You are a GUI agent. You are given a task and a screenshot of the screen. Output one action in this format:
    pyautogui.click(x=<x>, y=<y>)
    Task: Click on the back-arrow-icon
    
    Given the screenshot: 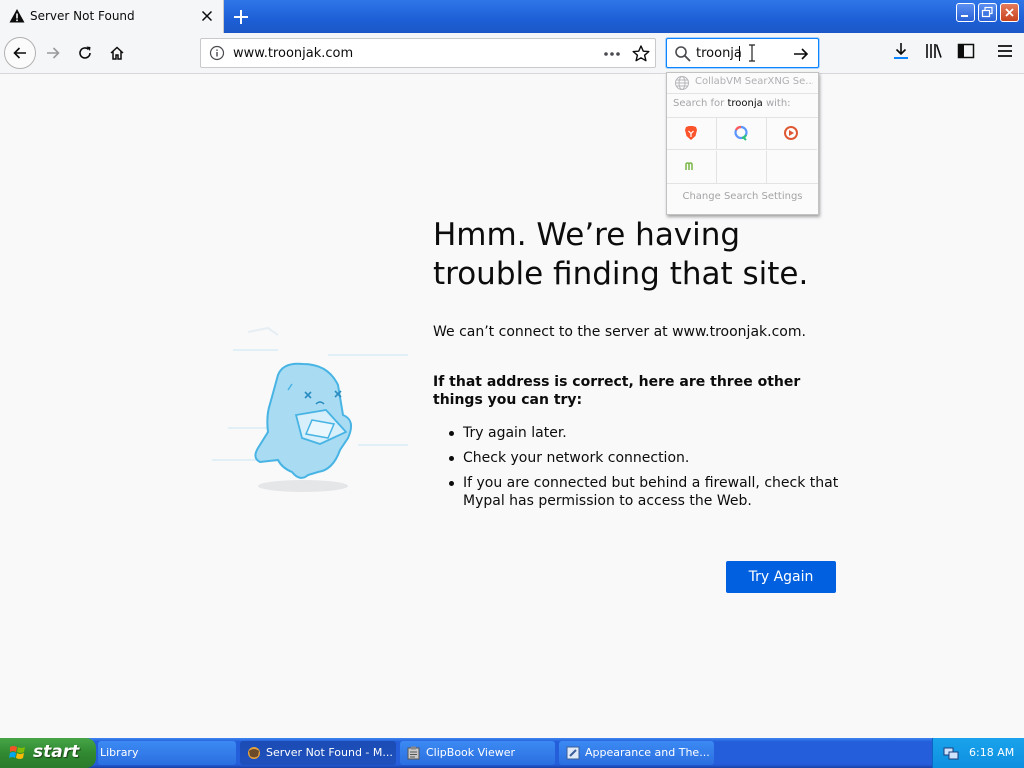 What is the action you would take?
    pyautogui.click(x=19, y=53)
    